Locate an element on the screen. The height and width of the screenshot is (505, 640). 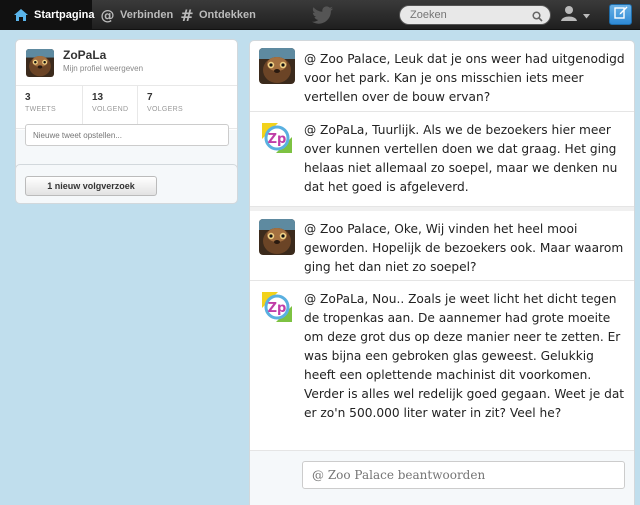
chevron-down-icon is located at coordinates (586, 15).